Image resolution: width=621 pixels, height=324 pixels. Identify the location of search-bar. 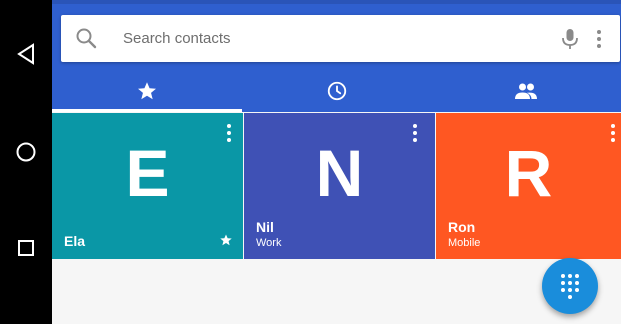
(340, 38).